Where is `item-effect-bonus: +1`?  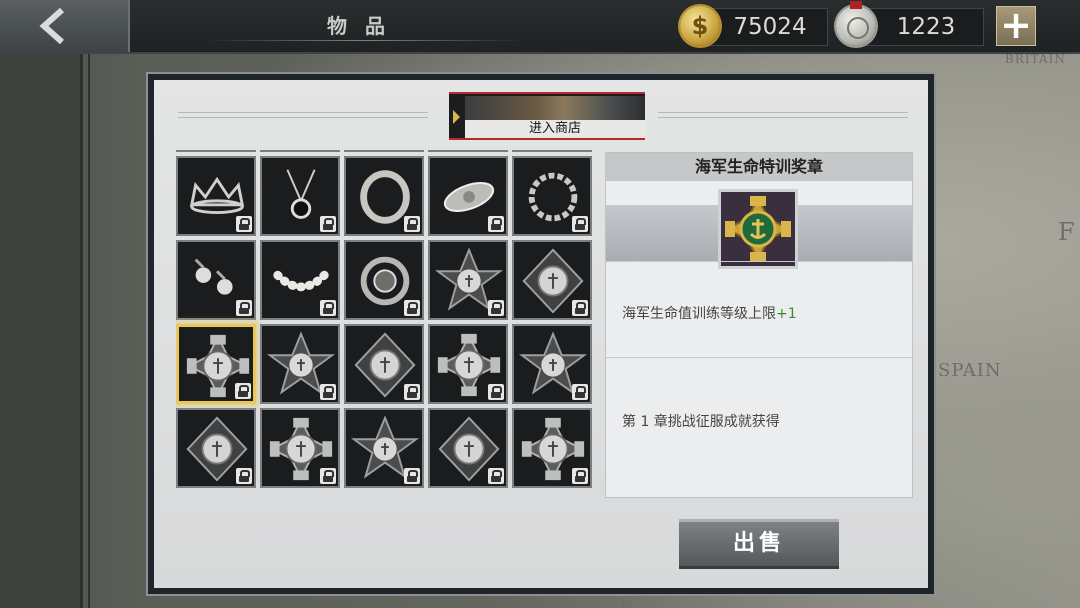 item-effect-bonus: +1 is located at coordinates (786, 314).